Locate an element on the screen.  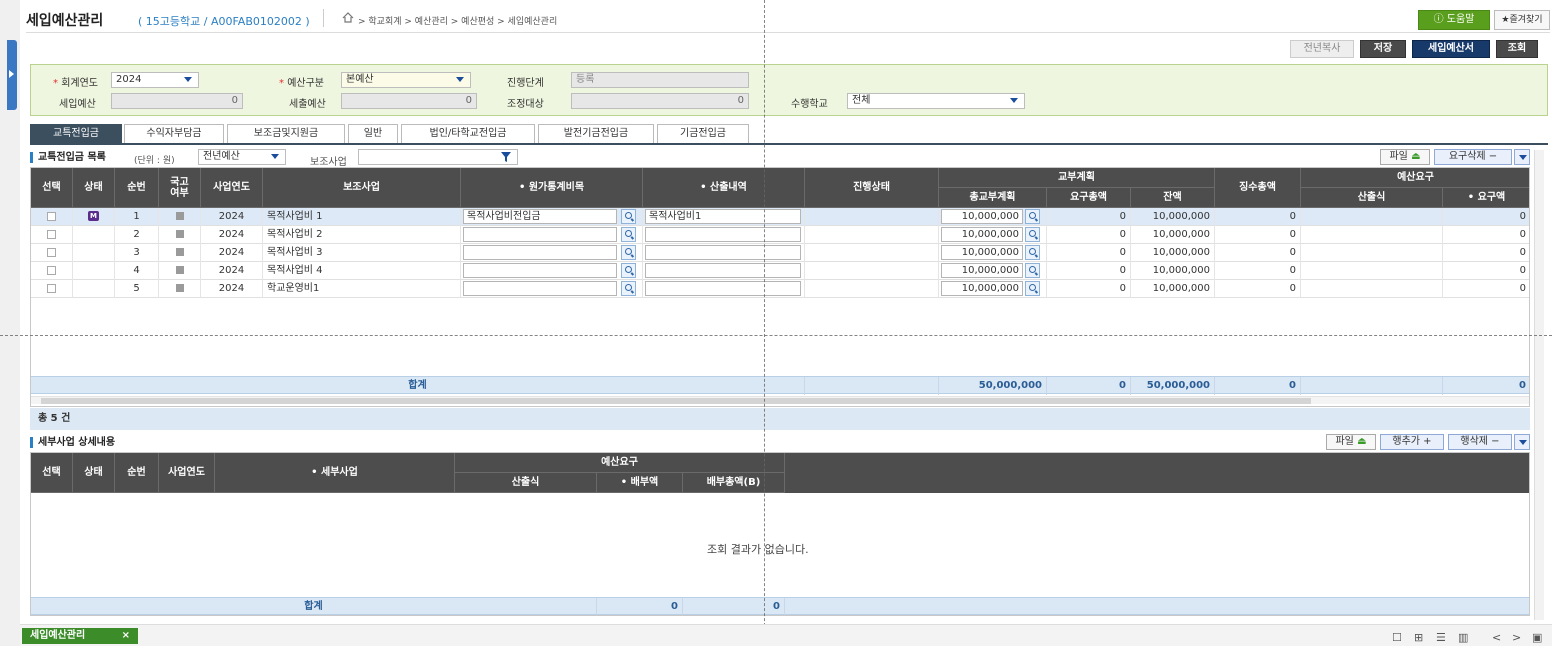
calc-input: 목적사업비1 is located at coordinates (723, 216).